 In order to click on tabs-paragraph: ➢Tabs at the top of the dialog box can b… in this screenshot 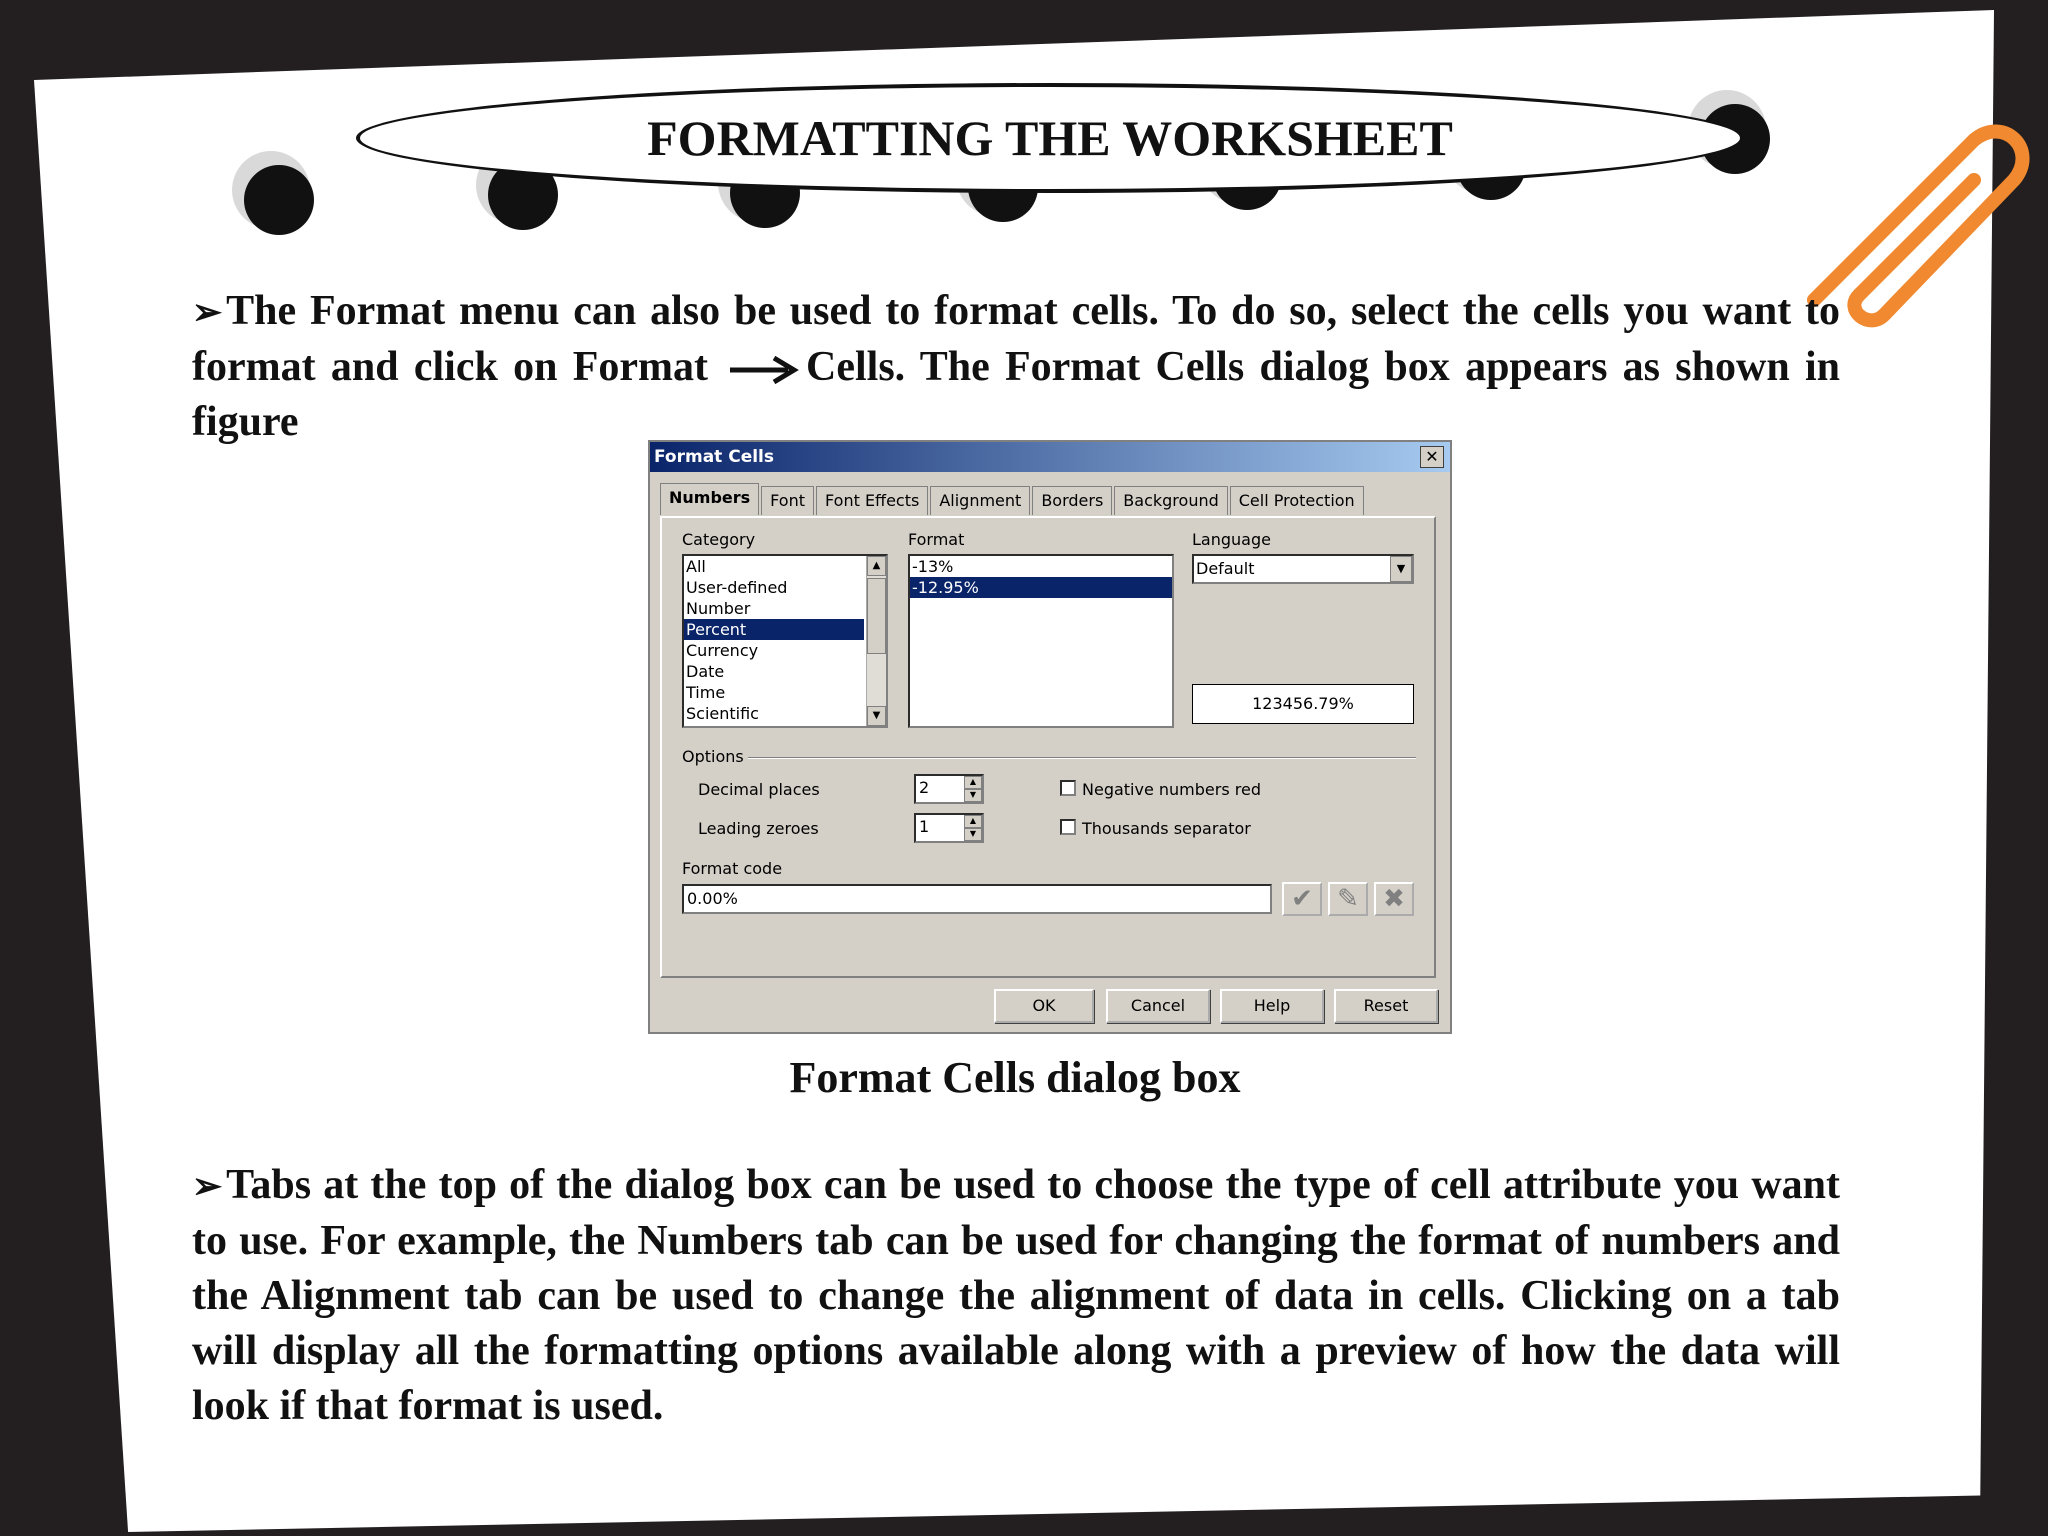, I will do `click(1016, 1296)`.